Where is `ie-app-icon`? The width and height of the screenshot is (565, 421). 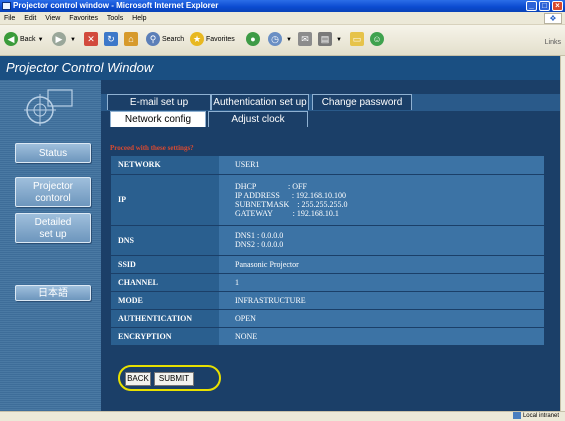
ie-app-icon is located at coordinates (6, 6).